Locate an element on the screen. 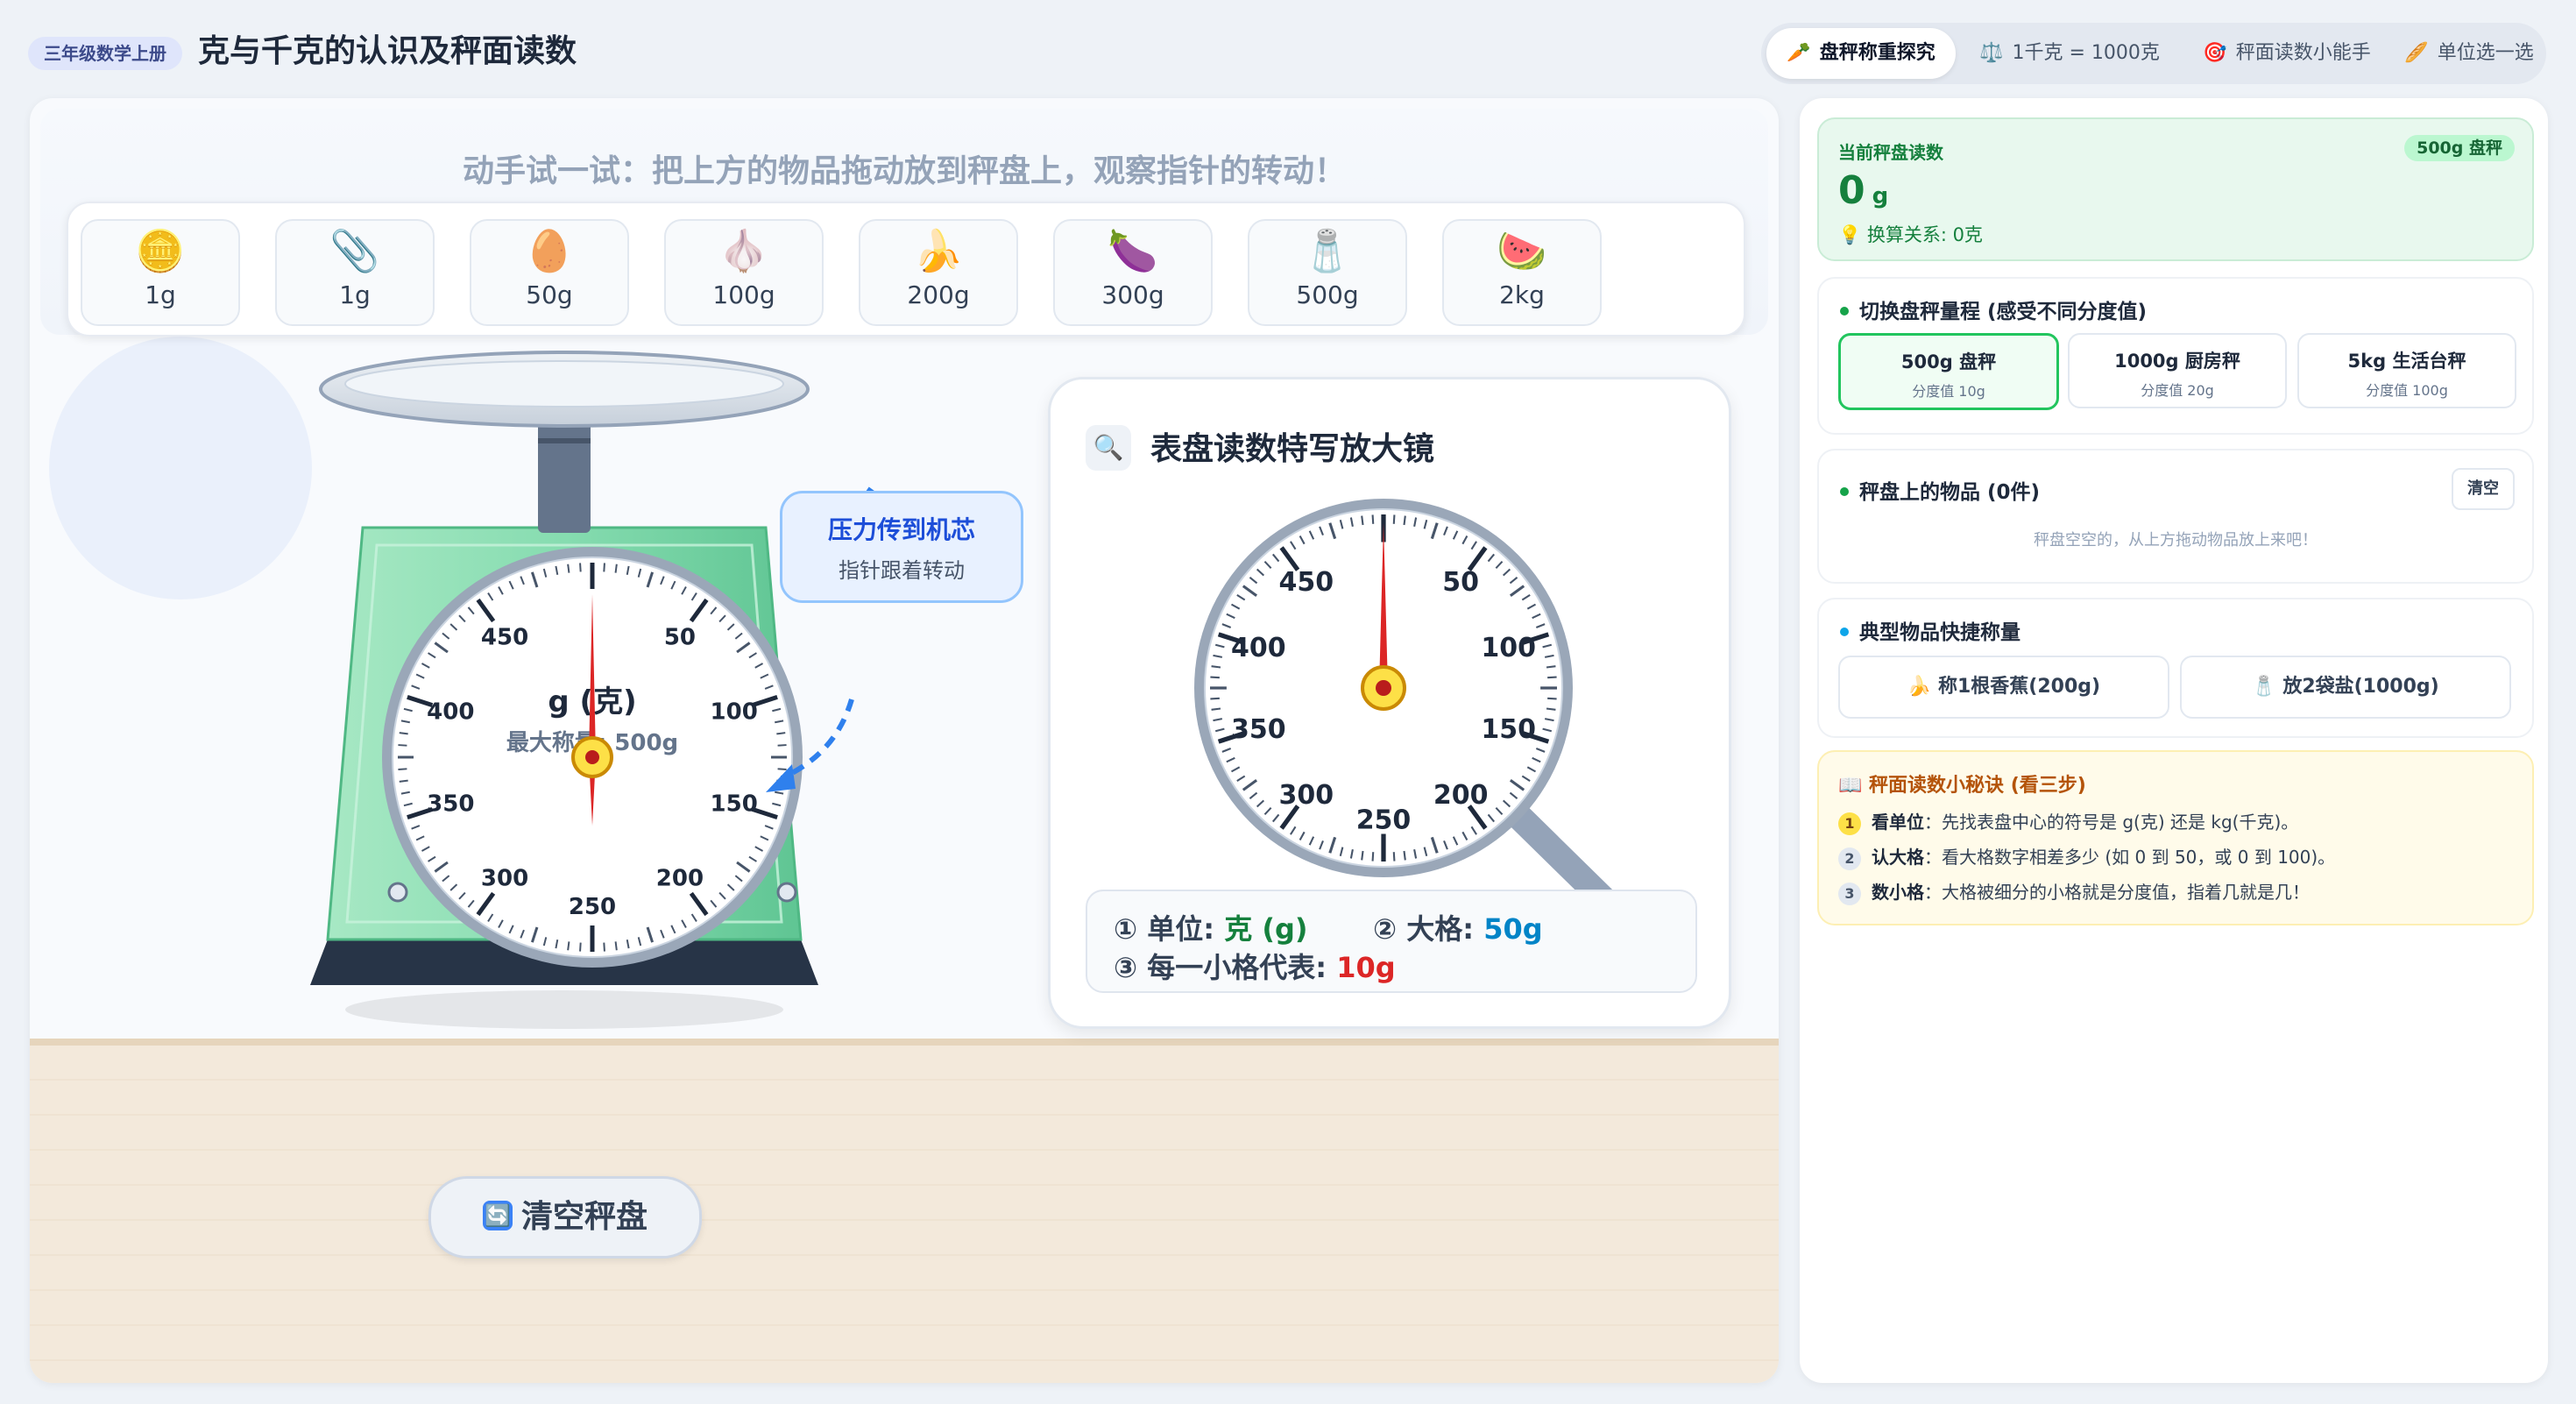 The width and height of the screenshot is (2576, 1404). tab-unit-choice: 🥖 单位选一选 is located at coordinates (2469, 53).